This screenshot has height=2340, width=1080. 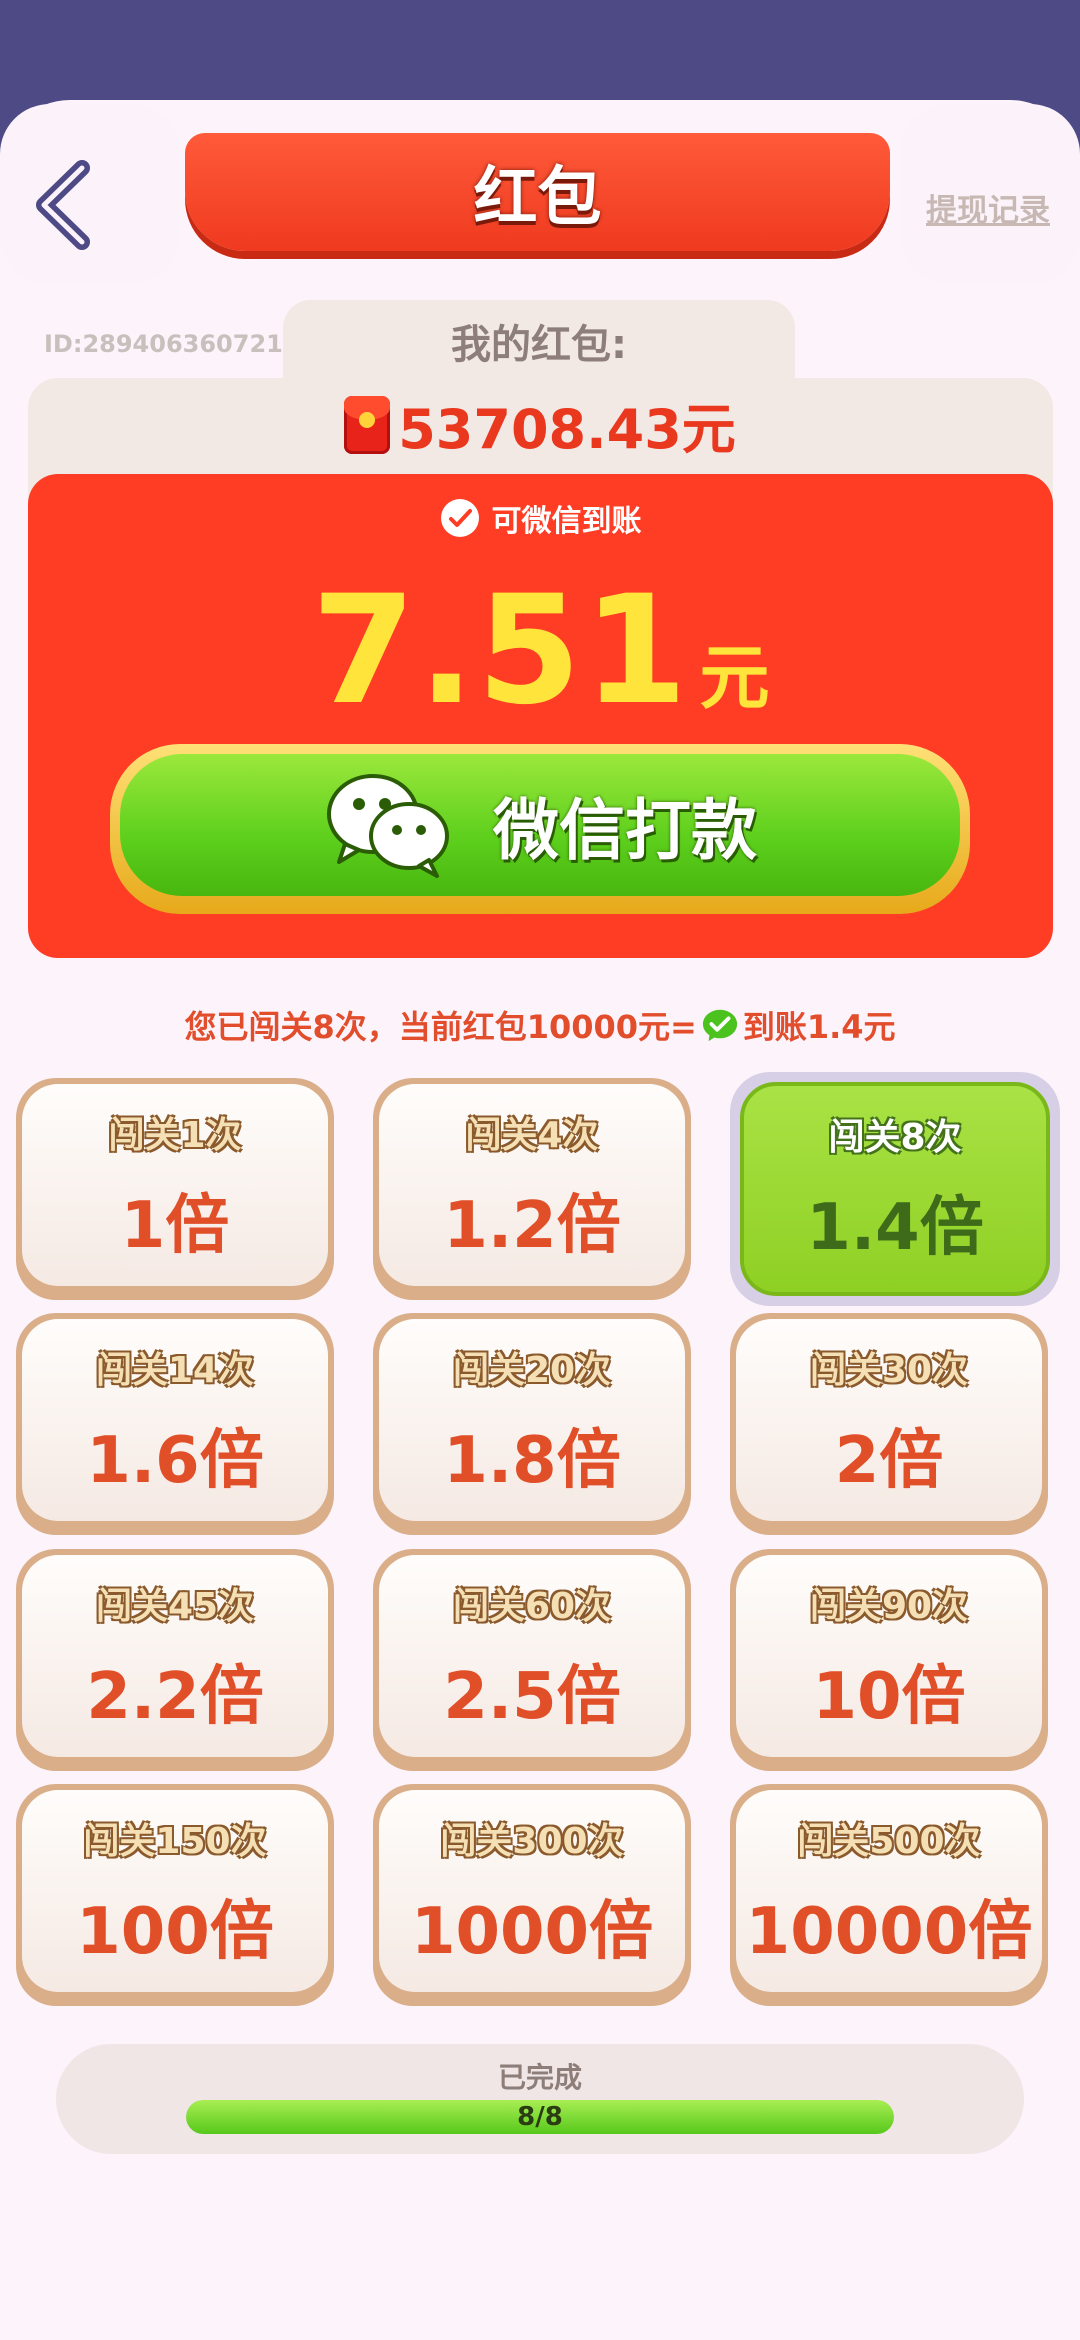 I want to click on tier-tile: 闯关45次 2.2倍, so click(x=175, y=1660).